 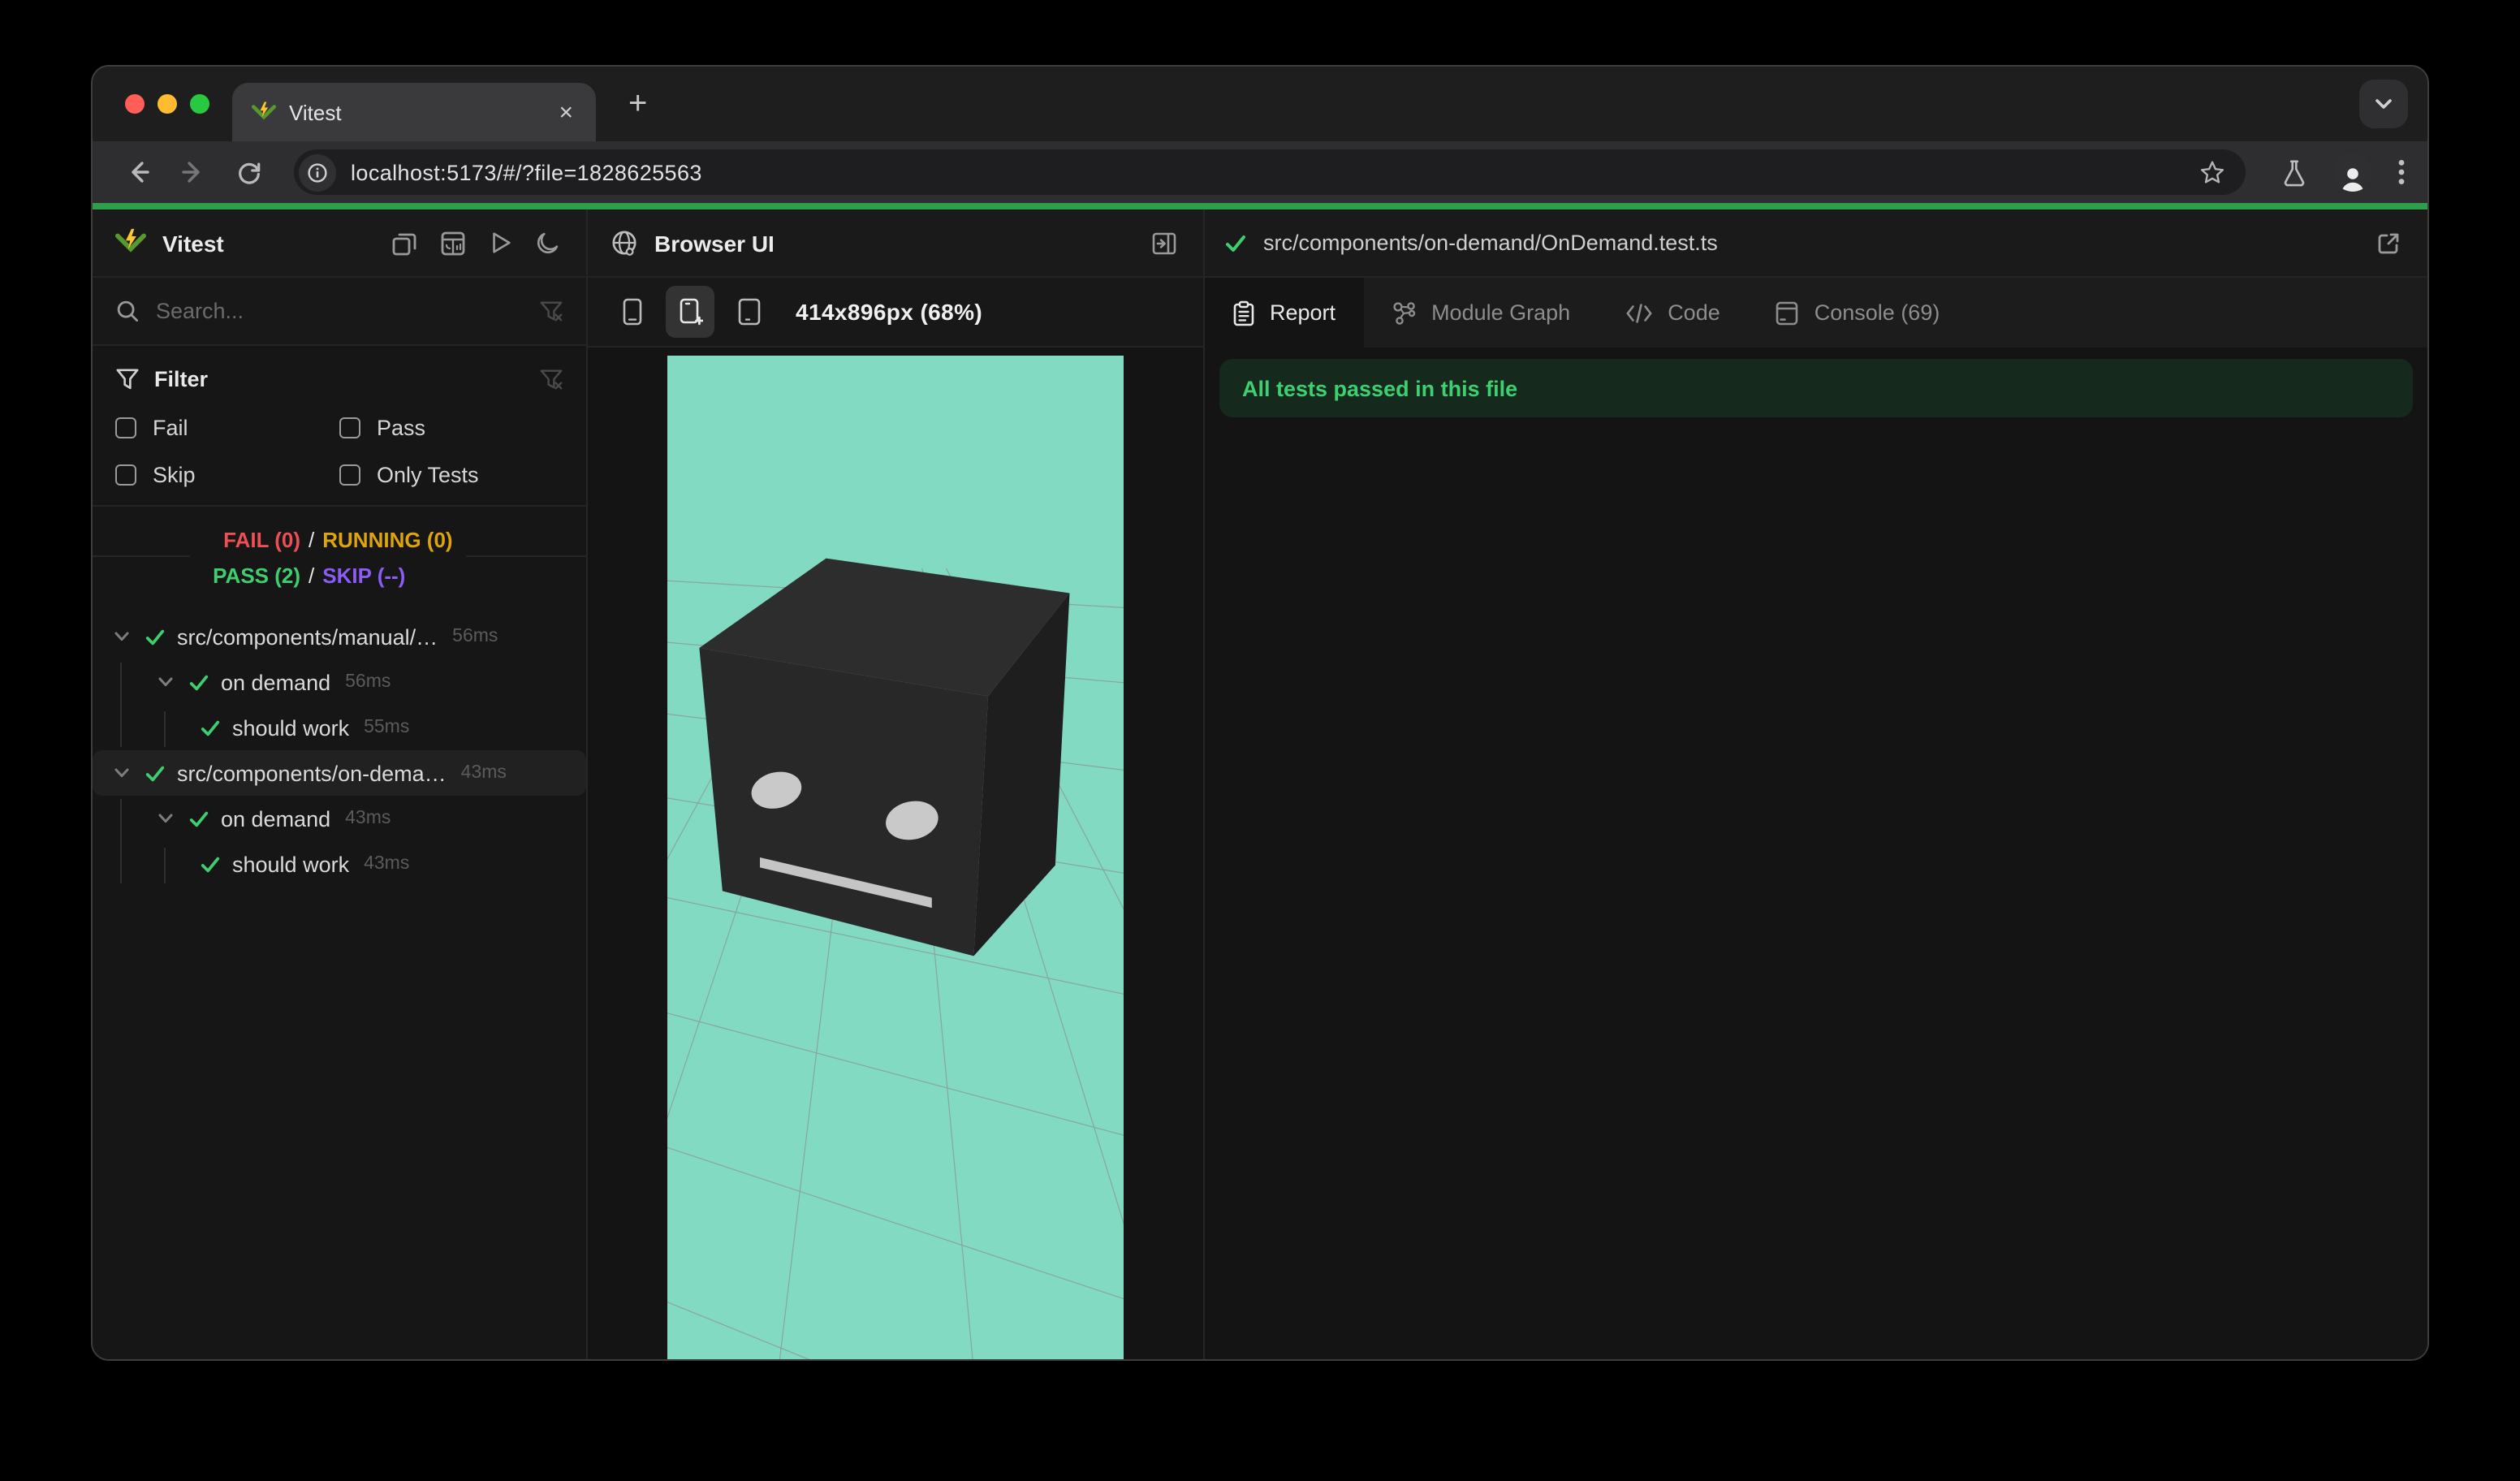 I want to click on checkbox-pass, so click(x=349, y=427).